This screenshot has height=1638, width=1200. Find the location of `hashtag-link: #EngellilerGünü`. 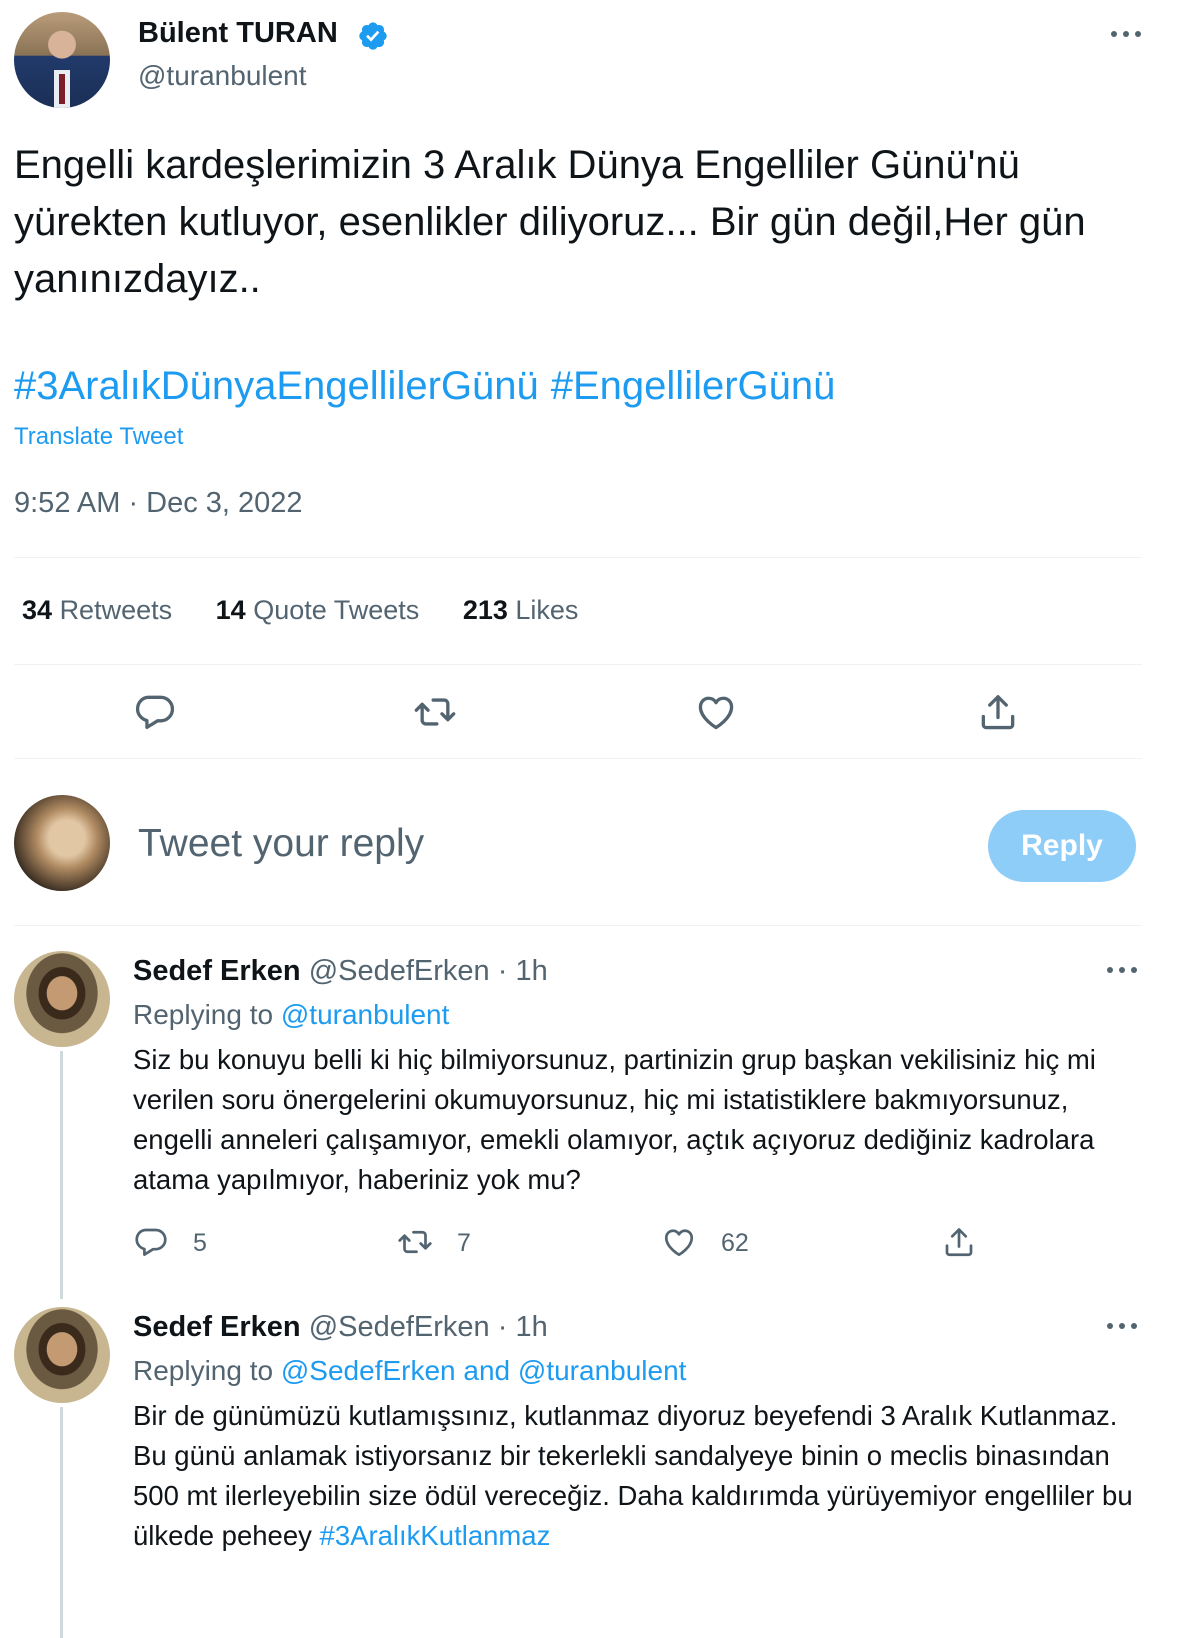

hashtag-link: #EngellilerGünü is located at coordinates (693, 386).